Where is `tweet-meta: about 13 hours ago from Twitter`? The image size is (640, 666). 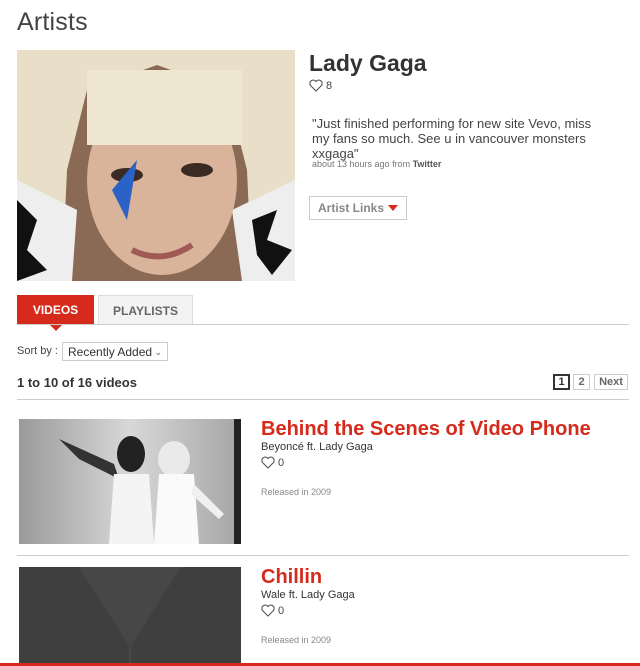 tweet-meta: about 13 hours ago from Twitter is located at coordinates (376, 164).